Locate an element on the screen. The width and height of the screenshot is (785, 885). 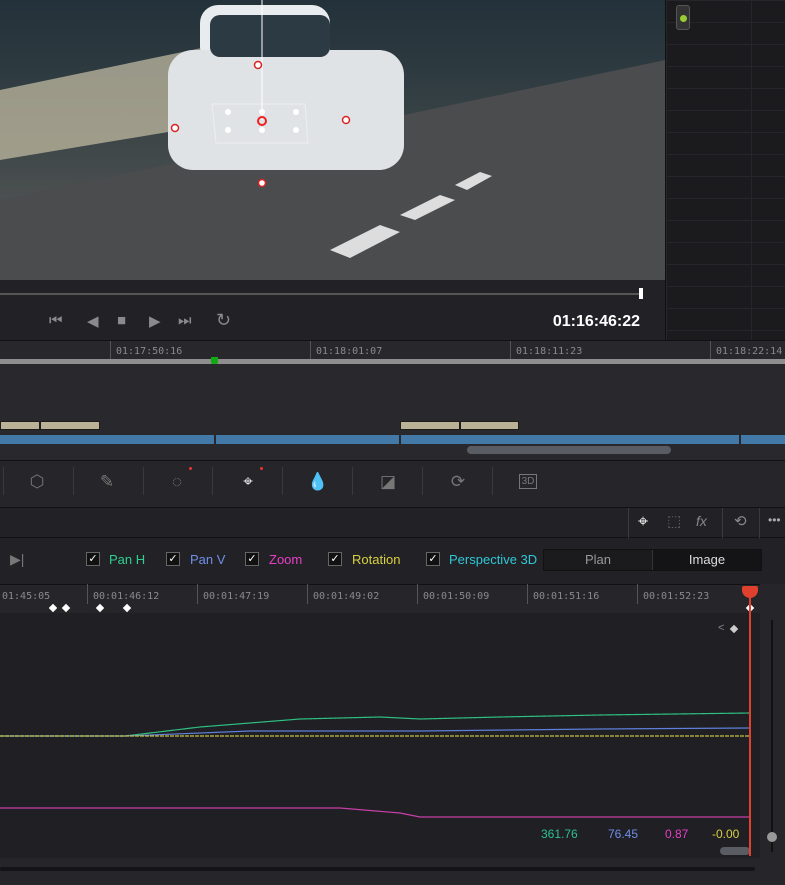
graph-scrollbar is located at coordinates (735, 851).